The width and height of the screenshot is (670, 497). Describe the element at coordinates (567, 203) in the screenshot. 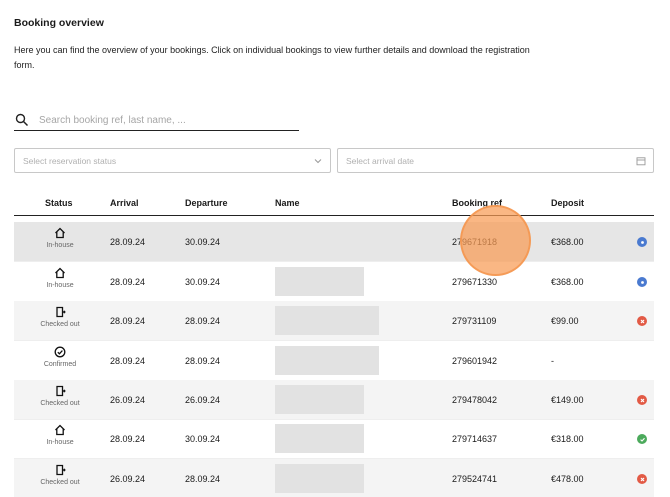

I see `column-deposit: Deposit` at that location.